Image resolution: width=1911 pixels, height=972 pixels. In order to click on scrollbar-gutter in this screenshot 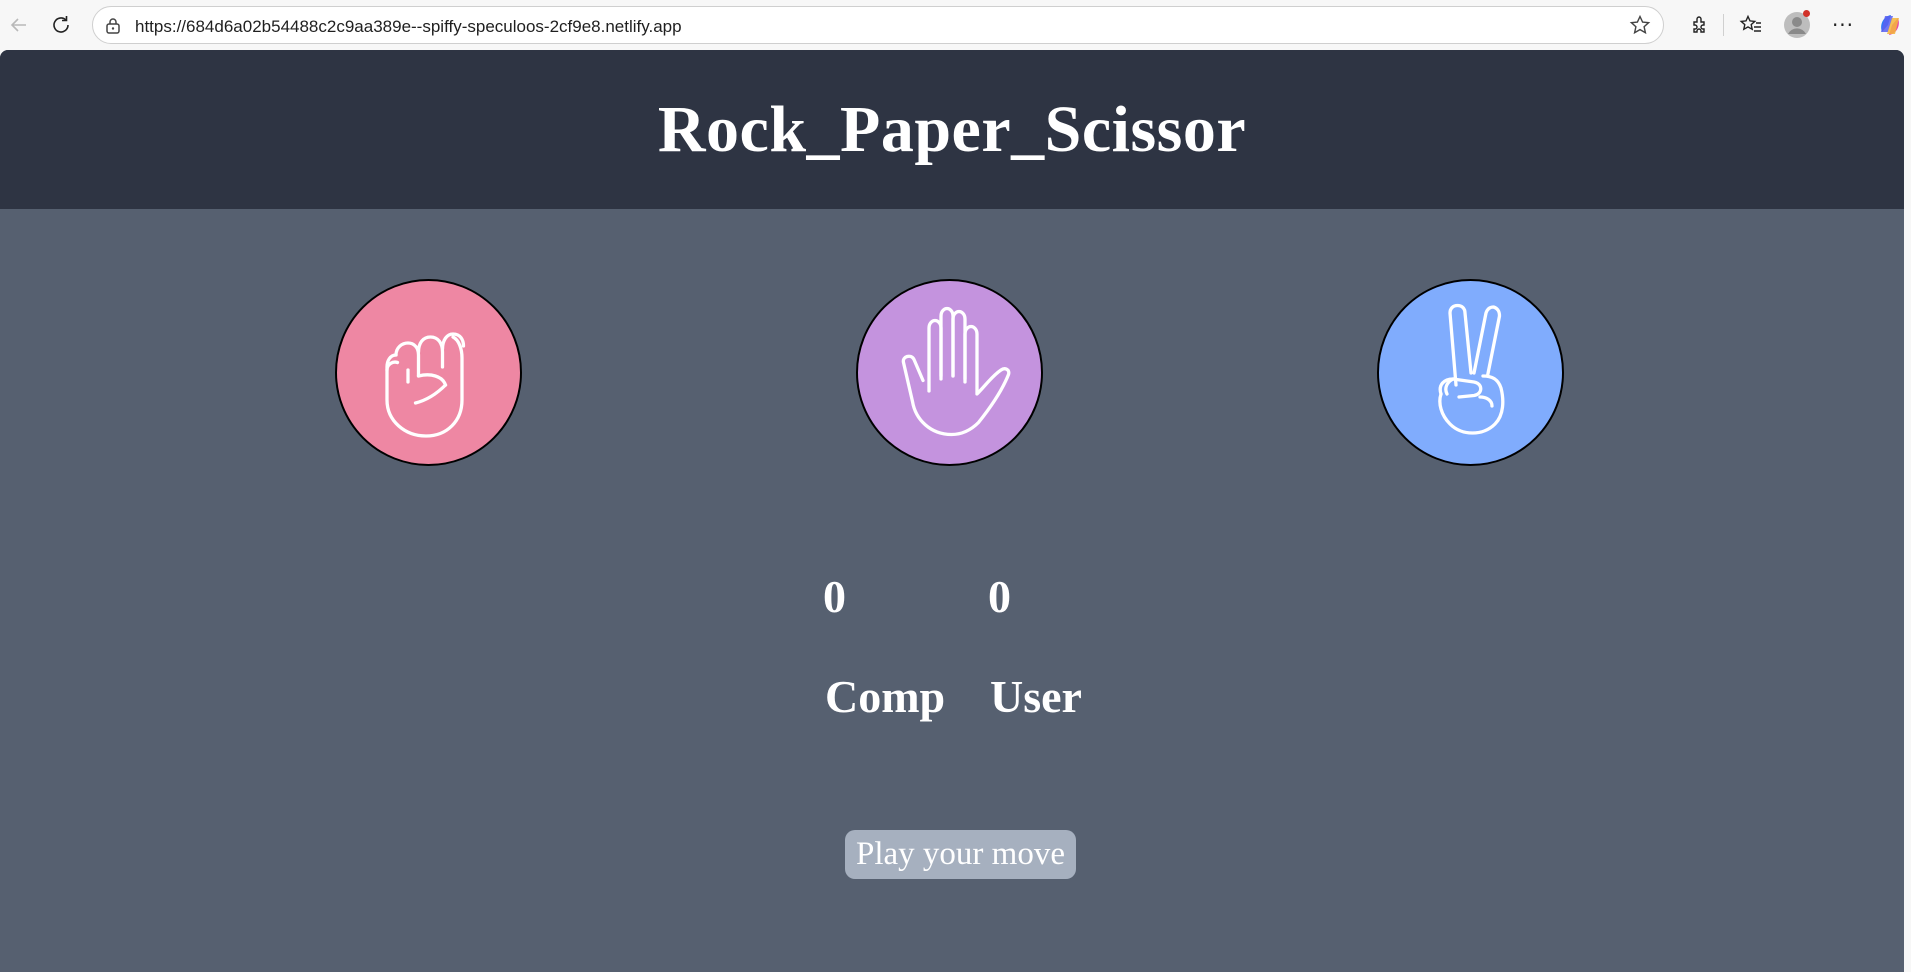, I will do `click(1907, 511)`.